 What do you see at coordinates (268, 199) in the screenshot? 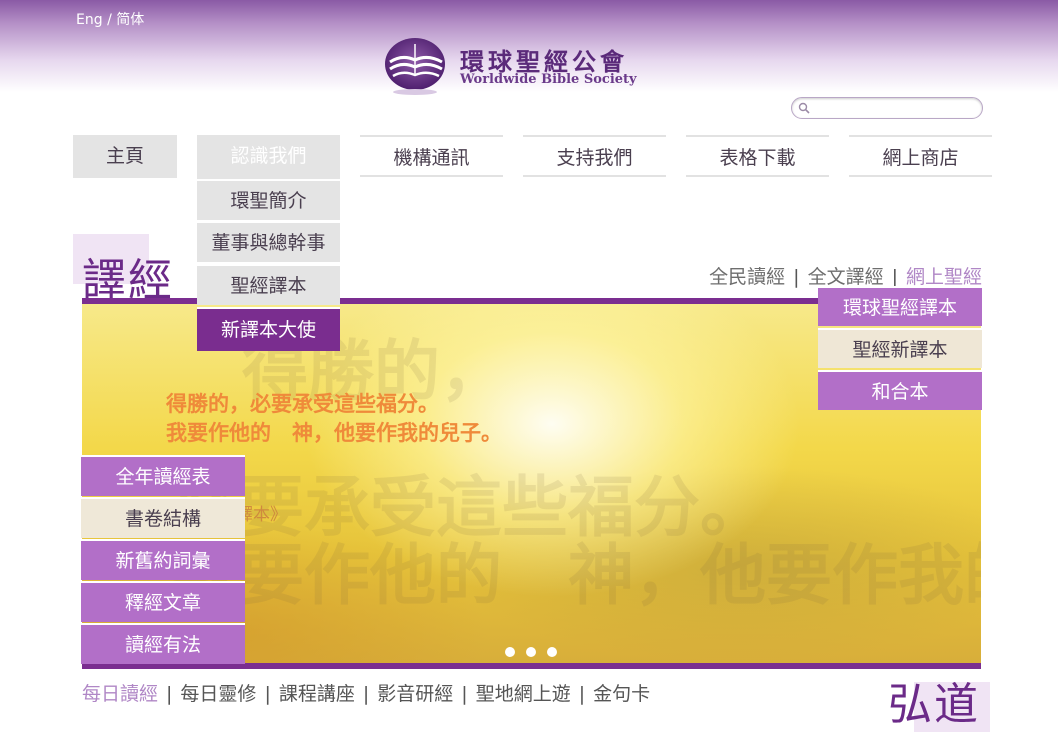
I see `about-menu-intro: 環聖簡介` at bounding box center [268, 199].